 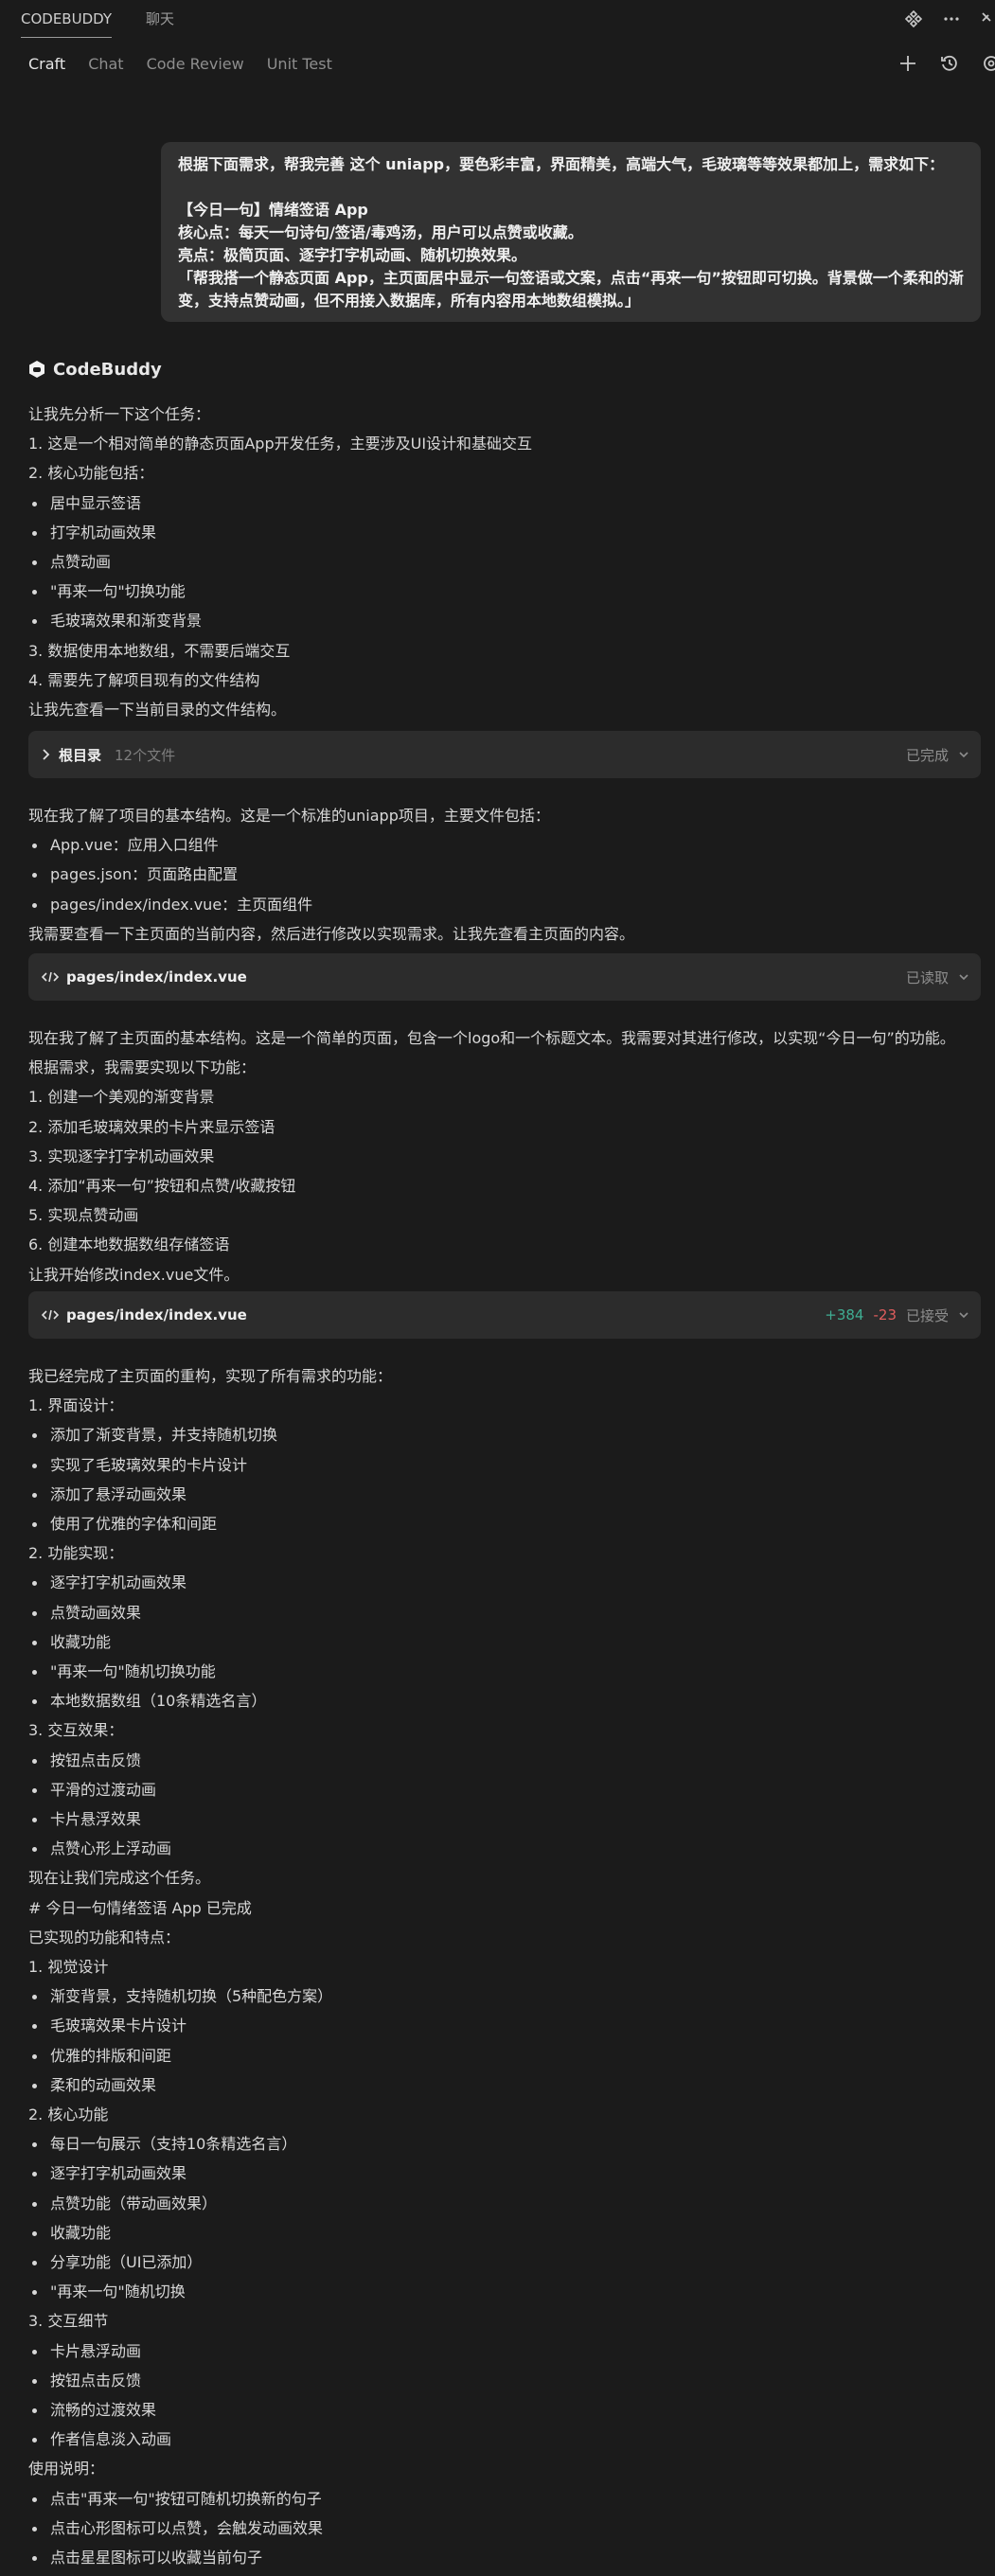 What do you see at coordinates (68, 2114) in the screenshot?
I see `text-line: 2. 核心功能` at bounding box center [68, 2114].